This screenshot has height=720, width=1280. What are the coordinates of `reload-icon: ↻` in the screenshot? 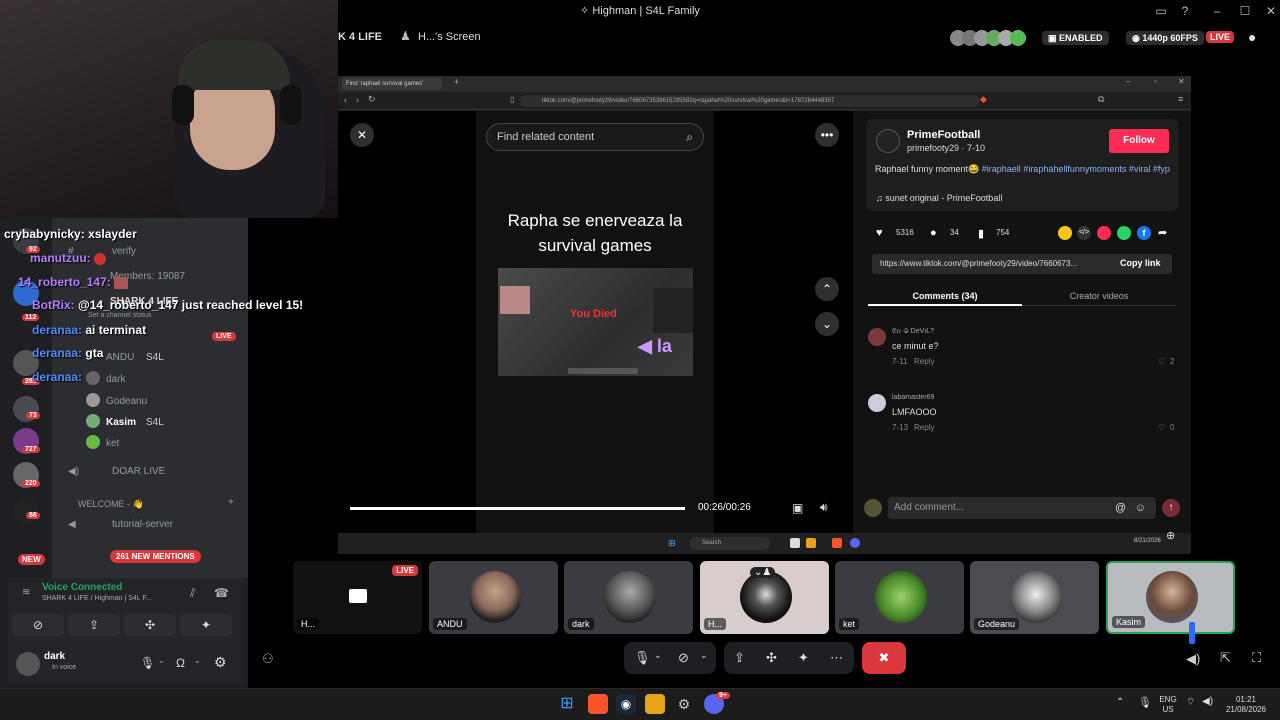 It's located at (372, 99).